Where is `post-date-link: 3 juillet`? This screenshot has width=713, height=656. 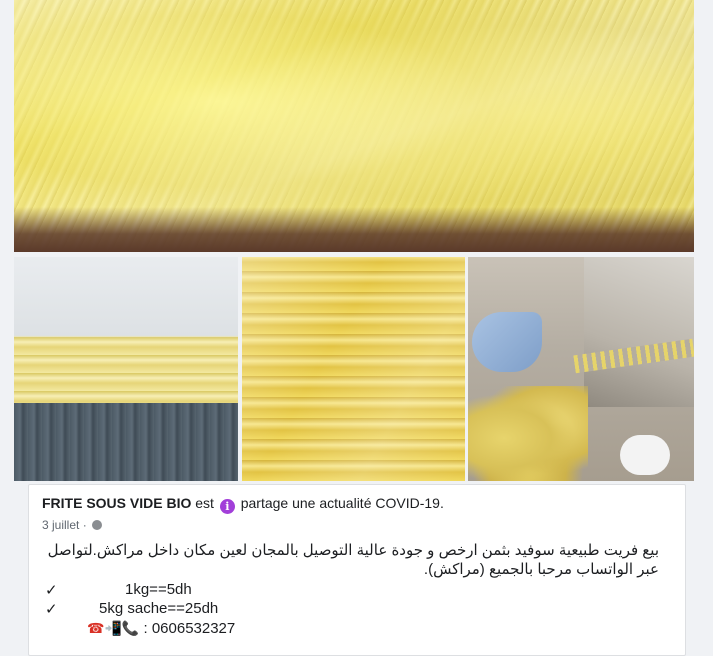
post-date-link: 3 juillet is located at coordinates (60, 525).